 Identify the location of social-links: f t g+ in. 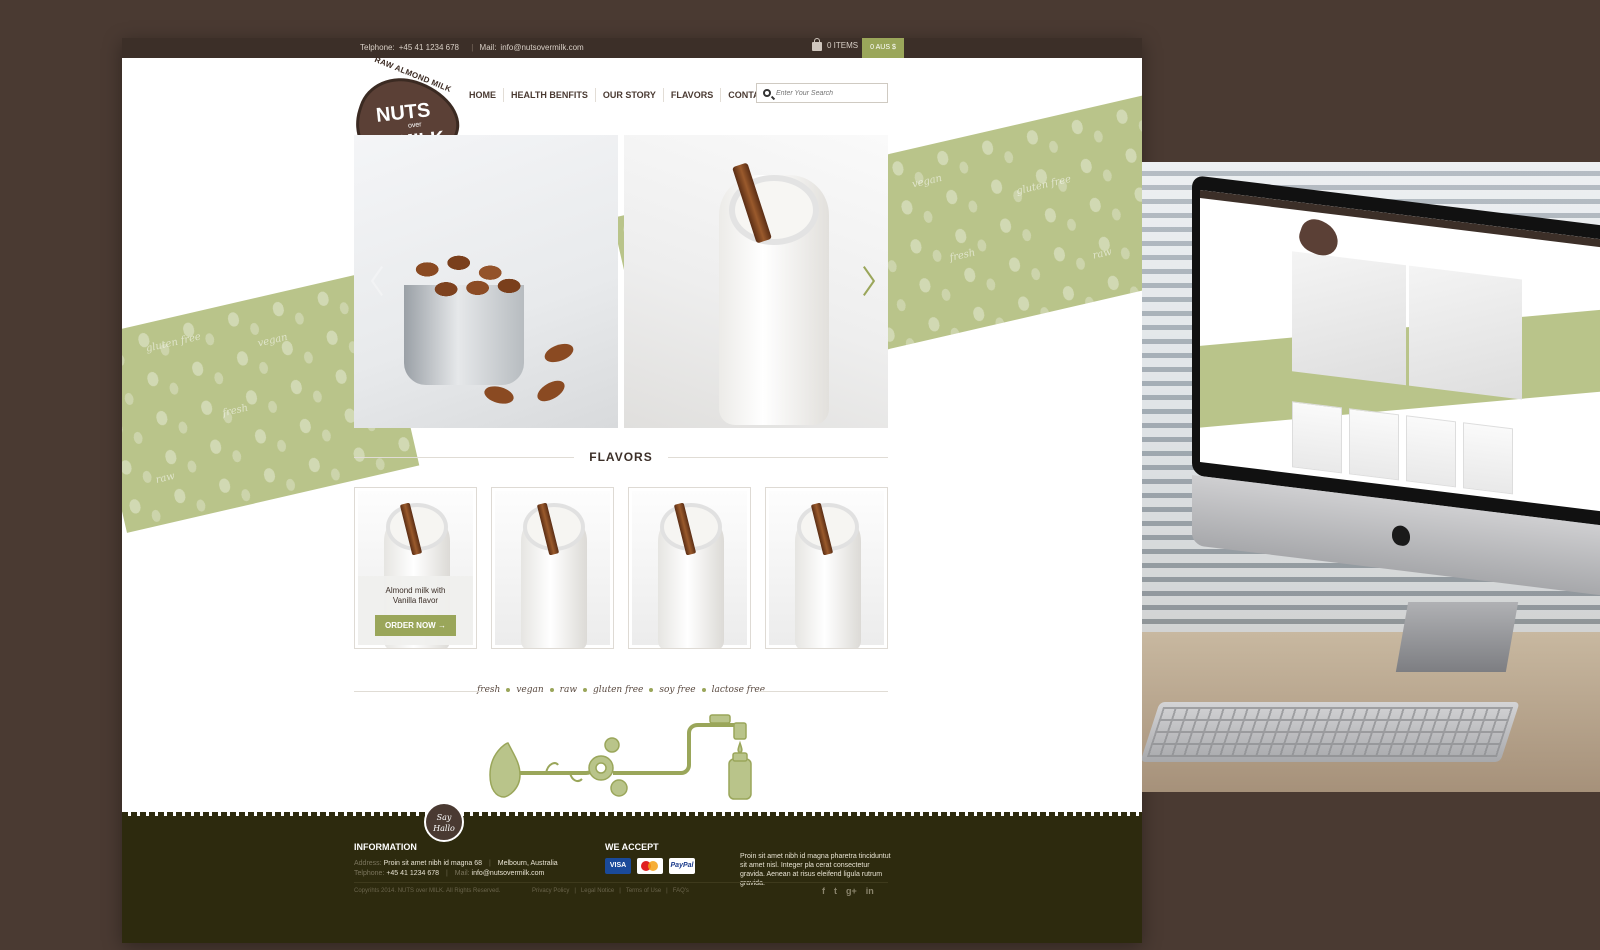
(848, 891).